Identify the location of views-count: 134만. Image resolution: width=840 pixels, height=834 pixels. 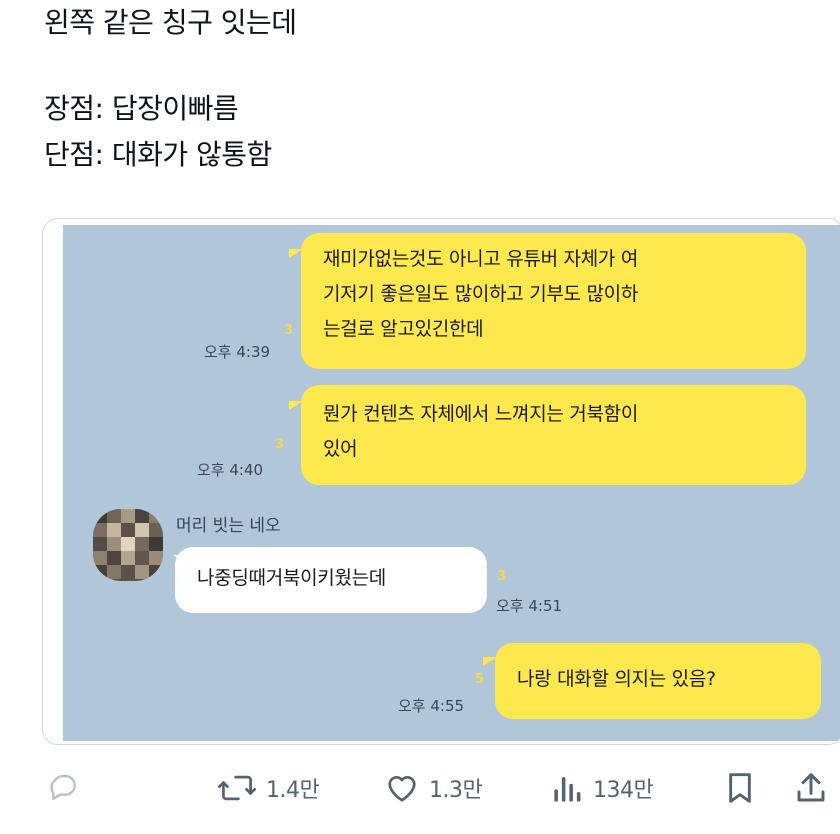
(623, 790).